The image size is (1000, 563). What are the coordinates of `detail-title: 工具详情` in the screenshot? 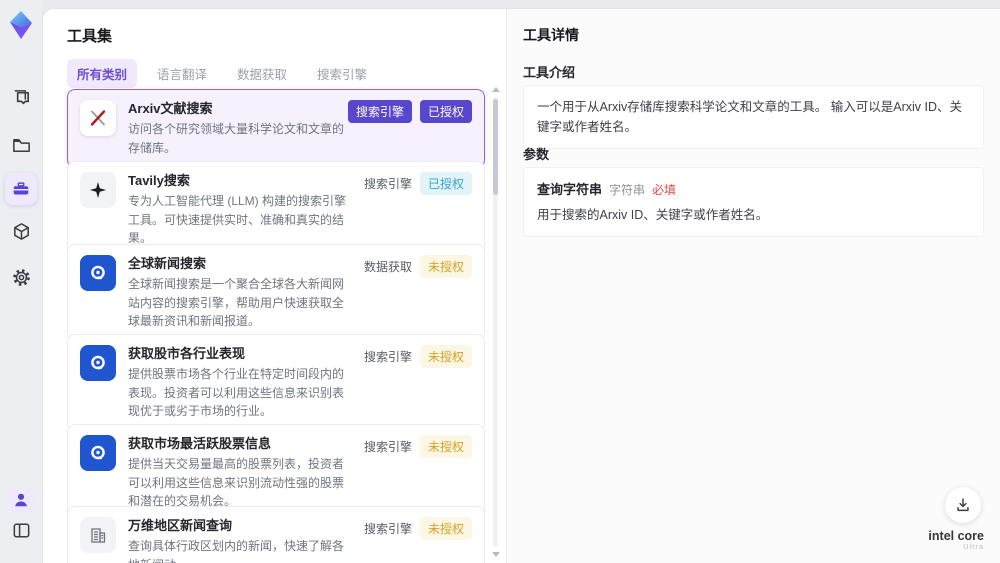 It's located at (551, 35).